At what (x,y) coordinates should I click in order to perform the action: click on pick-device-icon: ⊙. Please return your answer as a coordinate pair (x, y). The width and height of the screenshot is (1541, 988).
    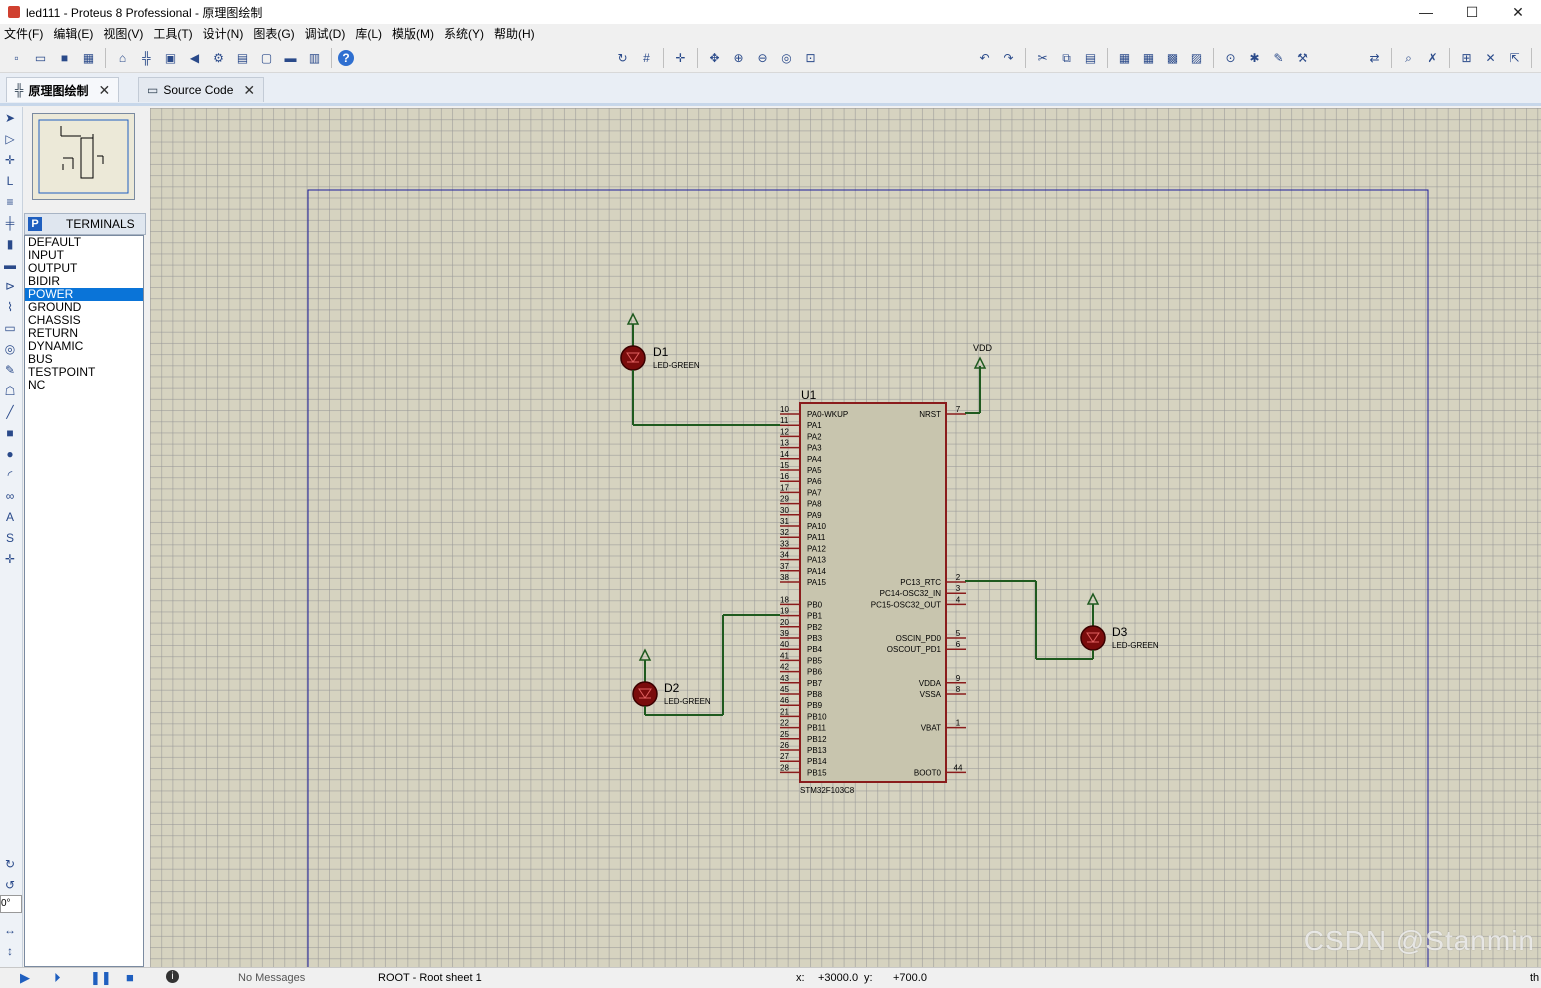
    Looking at the image, I should click on (1230, 58).